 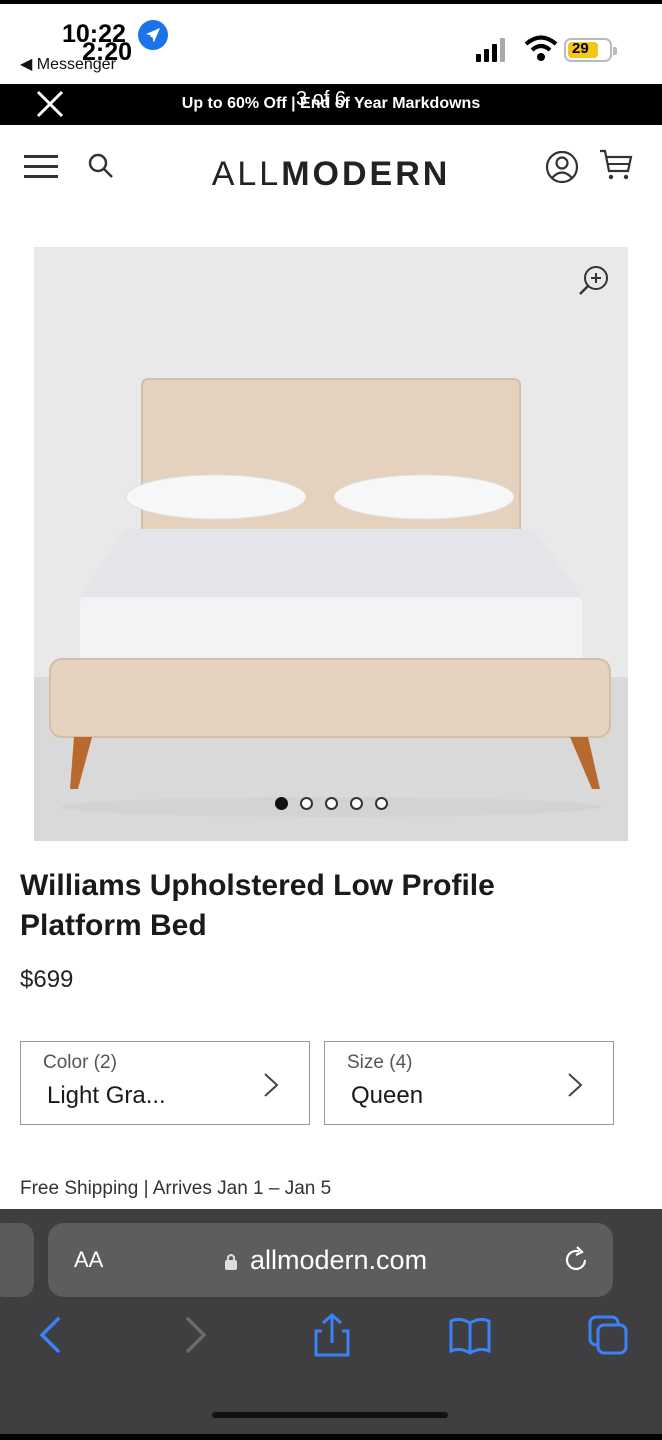 I want to click on cart-icon, so click(x=616, y=165).